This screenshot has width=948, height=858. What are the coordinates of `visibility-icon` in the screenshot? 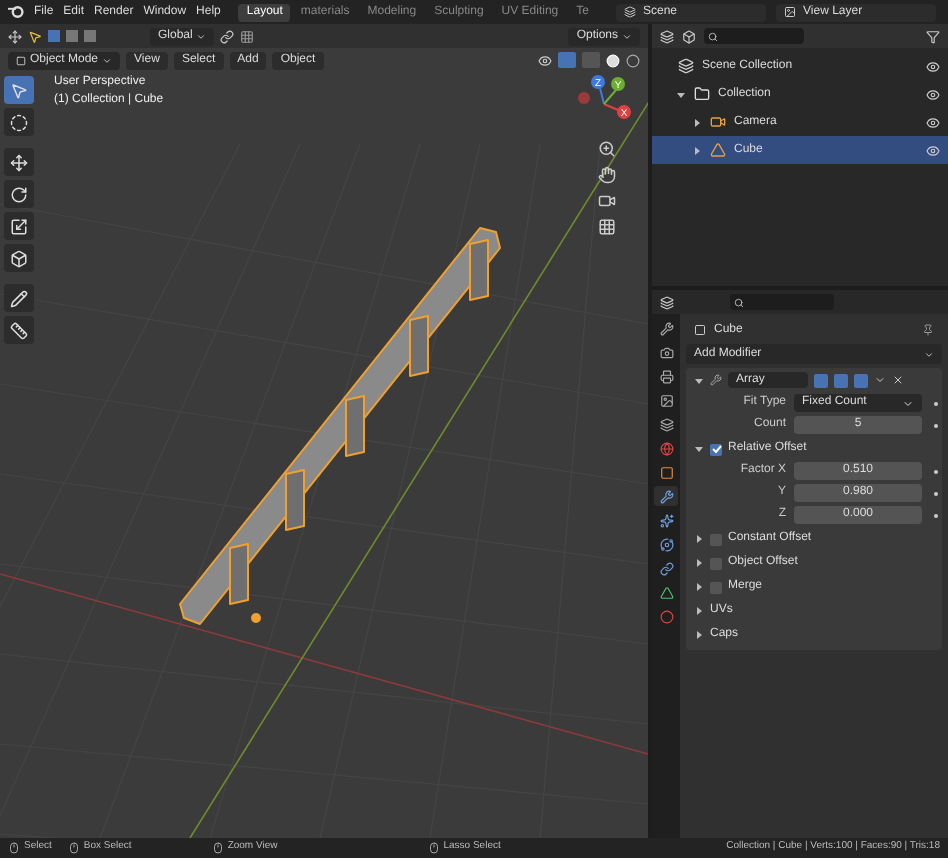 It's located at (545, 60).